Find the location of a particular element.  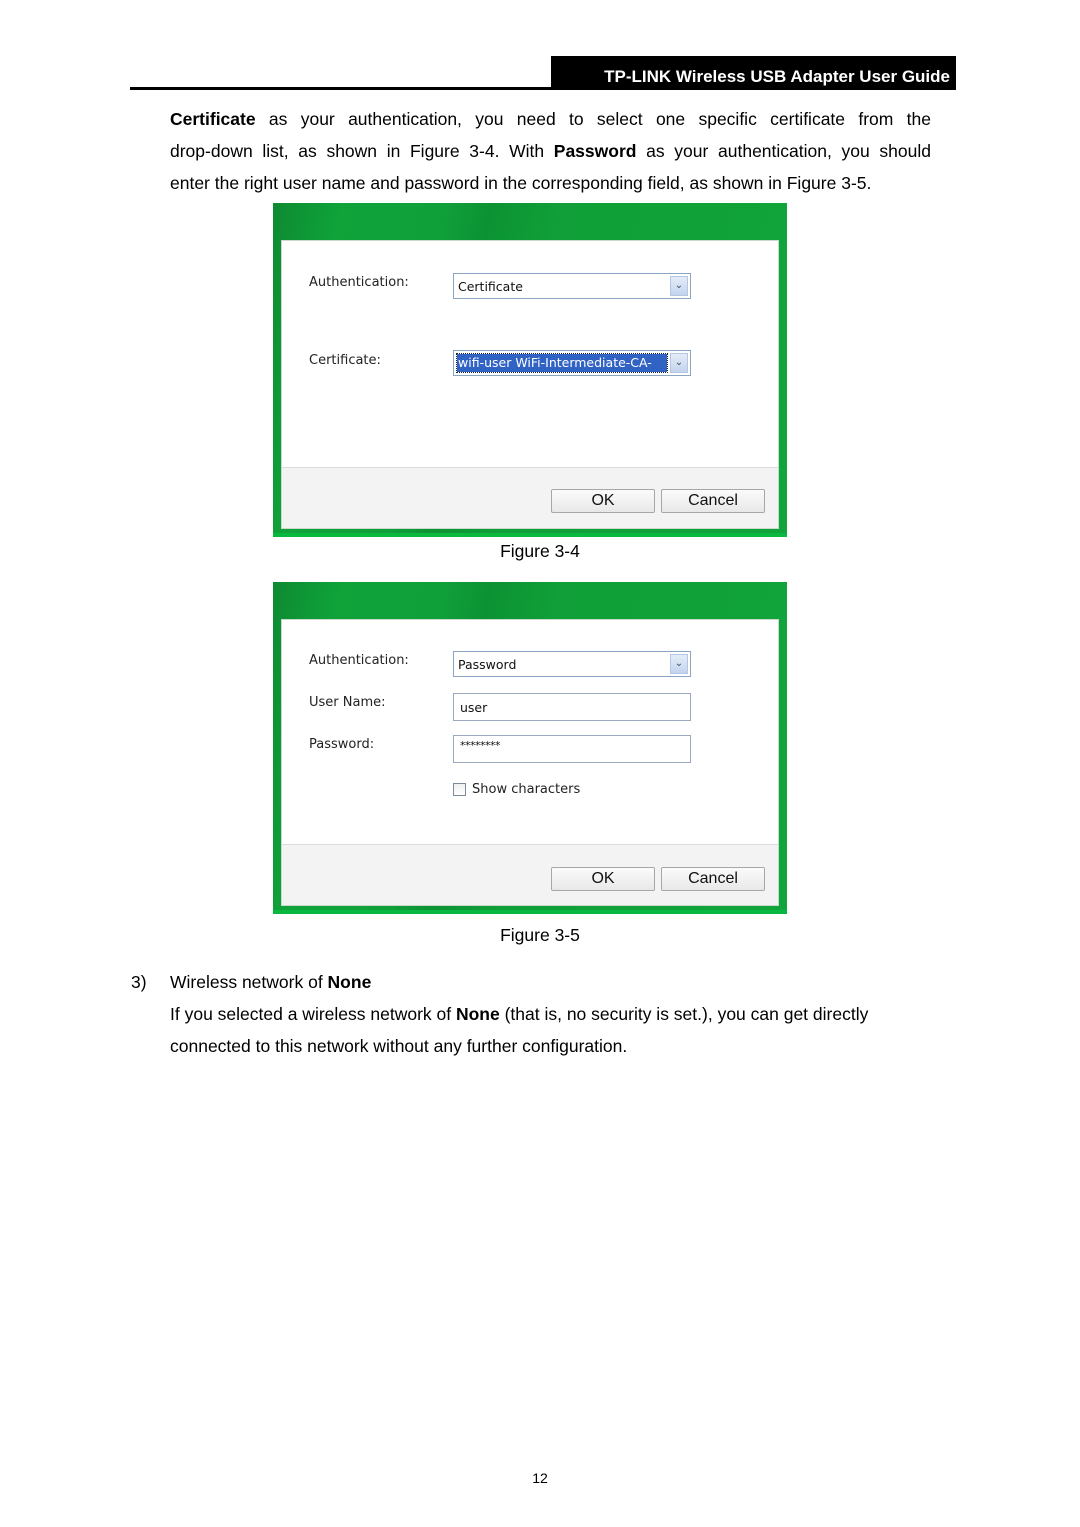

section-3-title-text: Wireless network of is located at coordinates (249, 982).